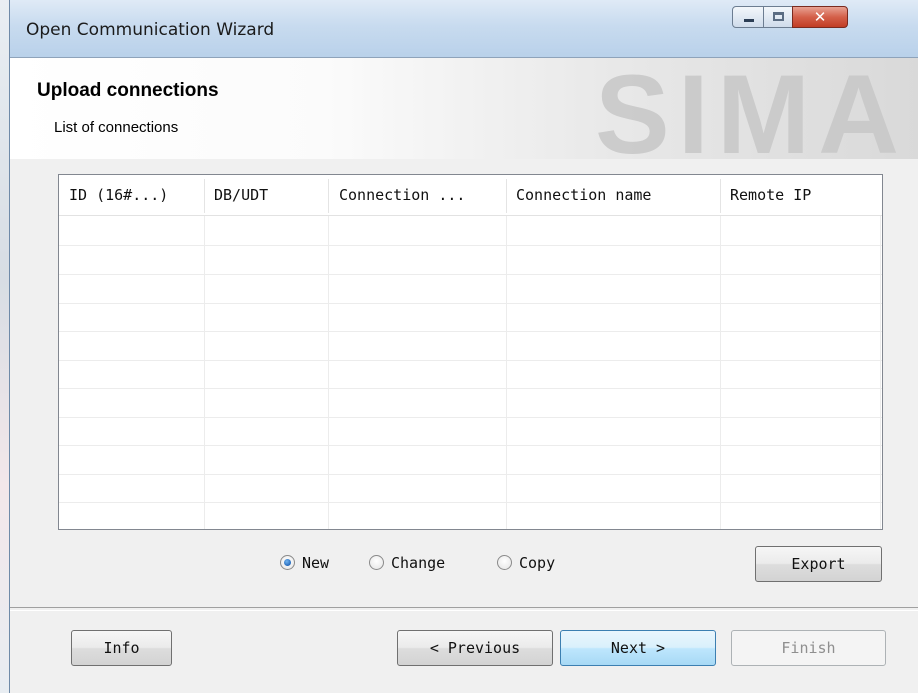 This screenshot has width=918, height=693. I want to click on footer-divider, so click(464, 609).